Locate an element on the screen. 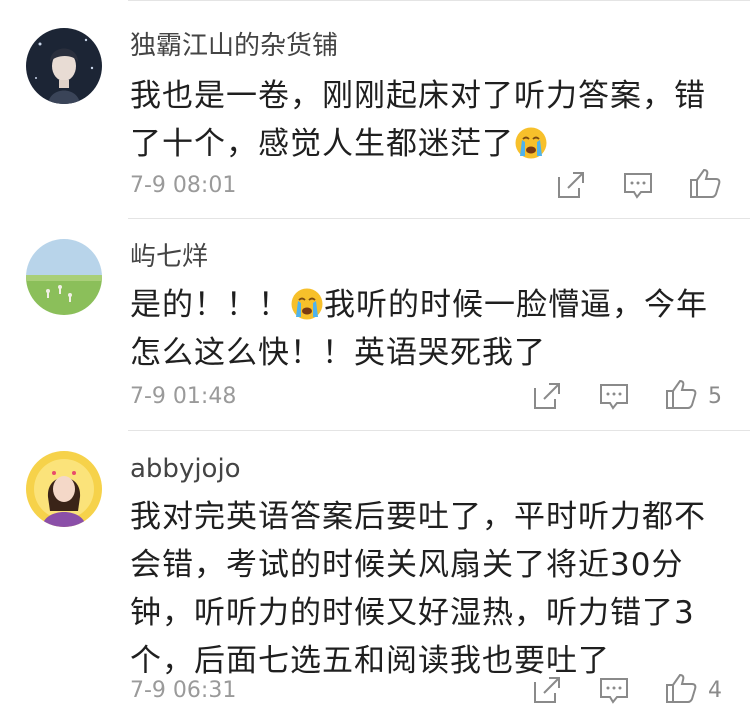  username: 屿七烊 is located at coordinates (169, 257).